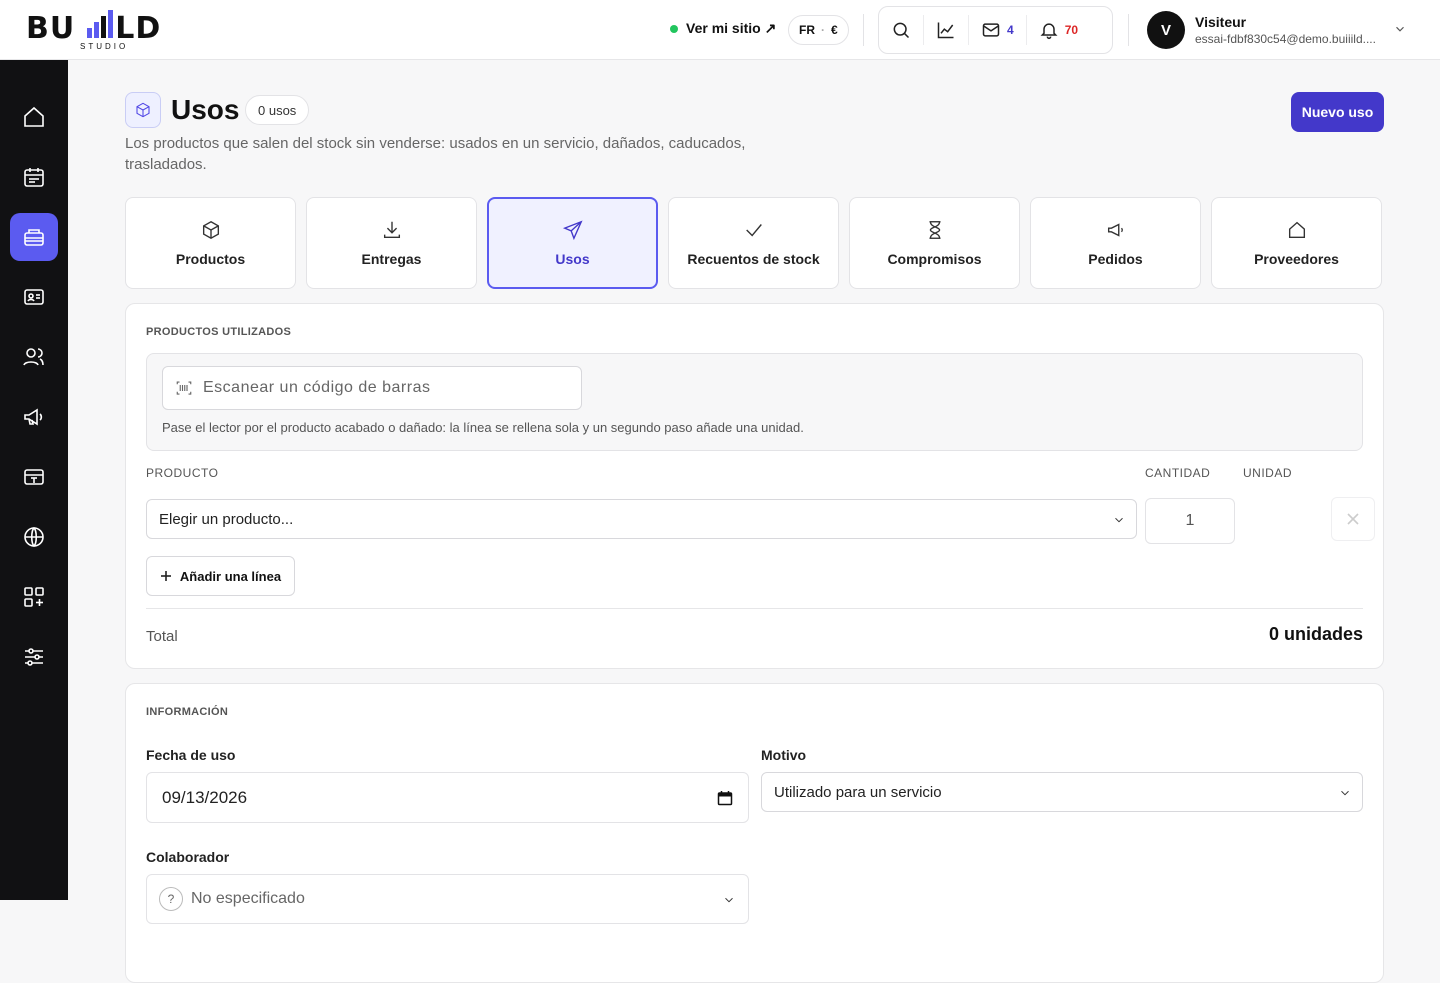 Image resolution: width=1440 pixels, height=983 pixels. I want to click on mail-icon, so click(991, 30).